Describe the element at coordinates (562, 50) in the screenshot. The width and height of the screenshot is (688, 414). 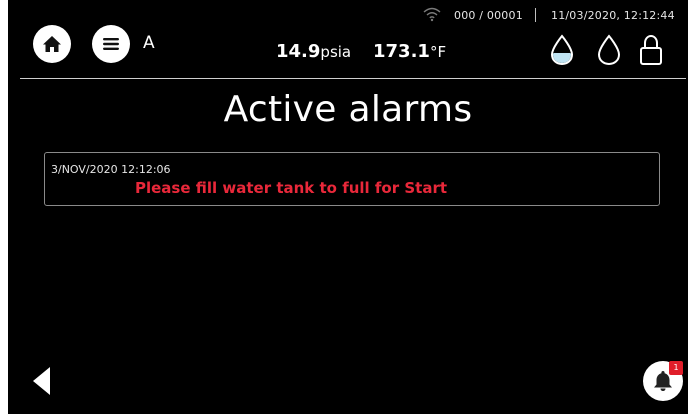
I see `water-drop-full-icon` at that location.